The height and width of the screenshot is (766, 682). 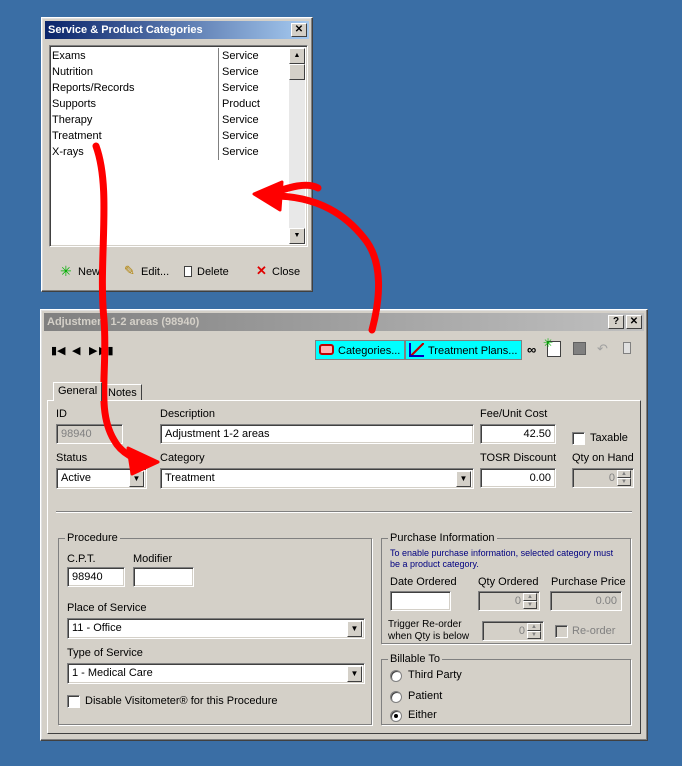 What do you see at coordinates (514, 414) in the screenshot?
I see `fee-label: Fee/Unit Cost` at bounding box center [514, 414].